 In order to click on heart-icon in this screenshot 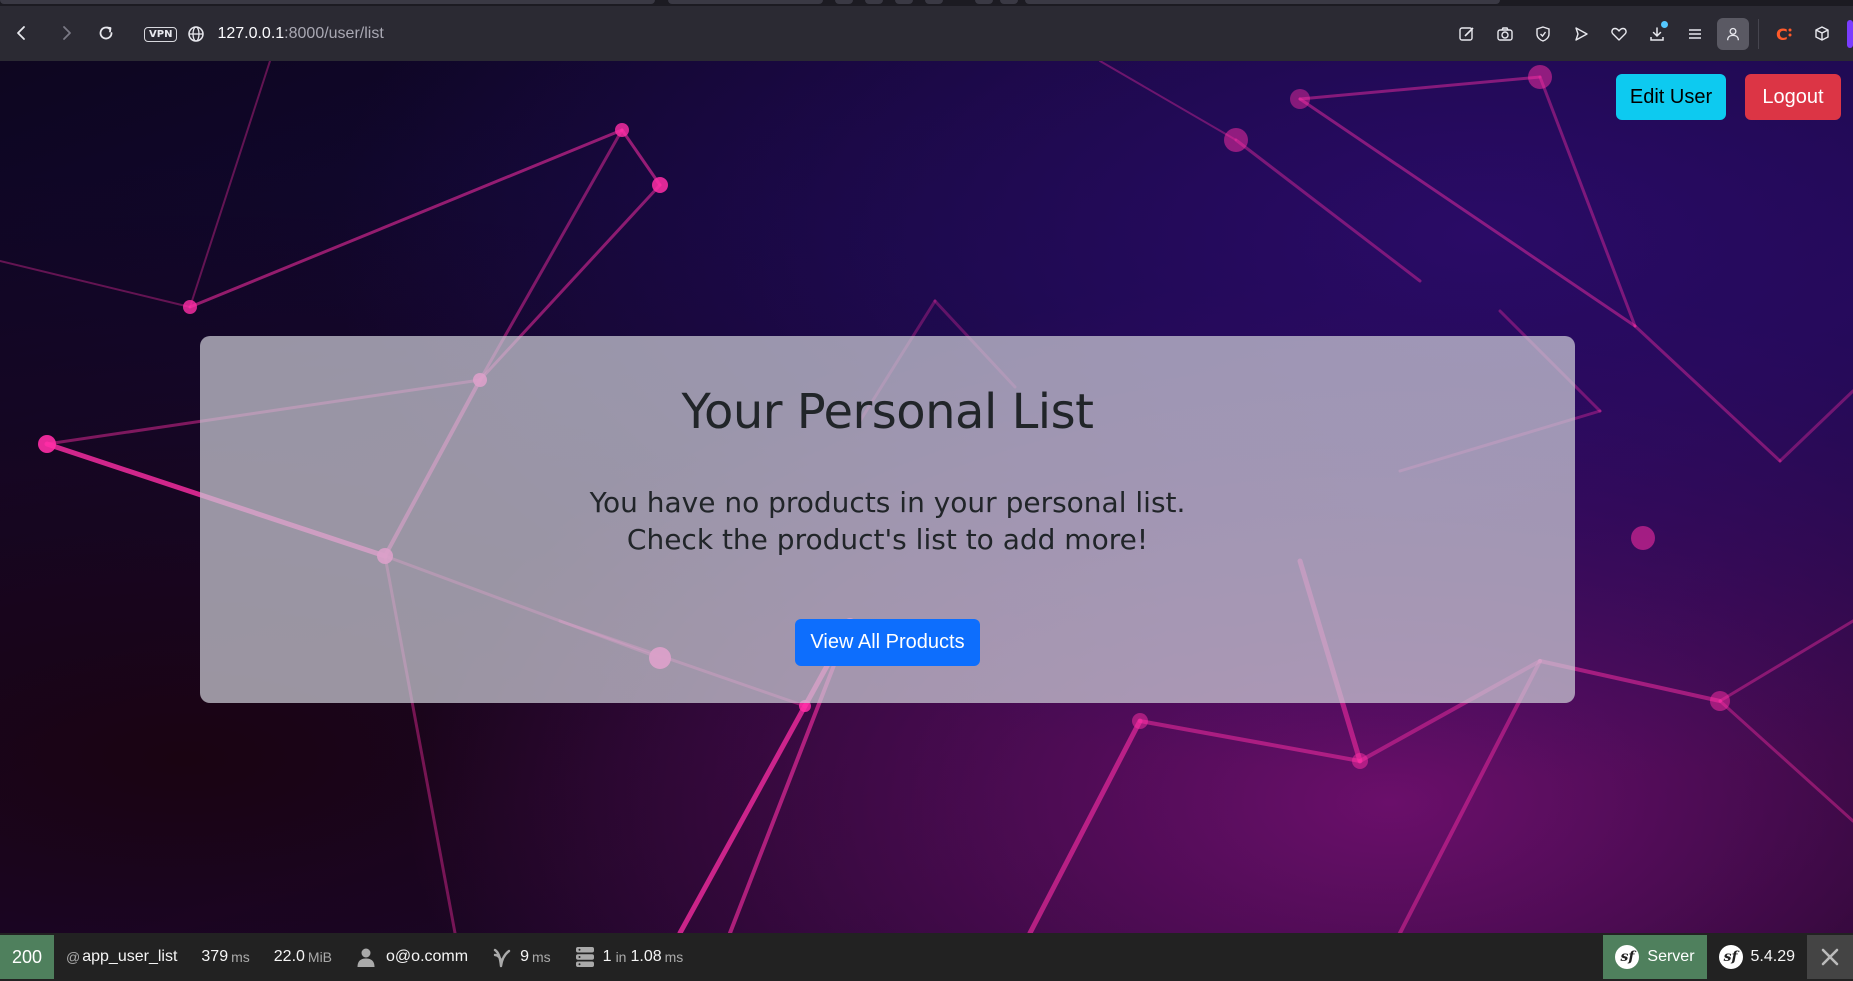, I will do `click(1619, 34)`.